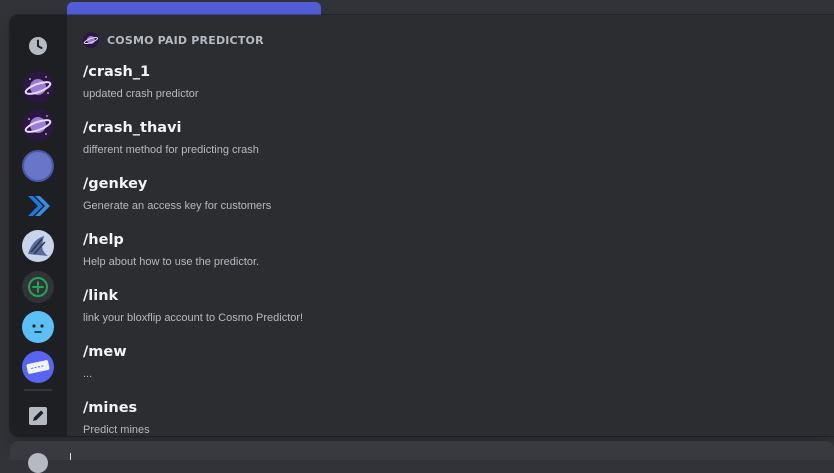 The width and height of the screenshot is (834, 473). What do you see at coordinates (115, 184) in the screenshot?
I see `command-name: /genkey` at bounding box center [115, 184].